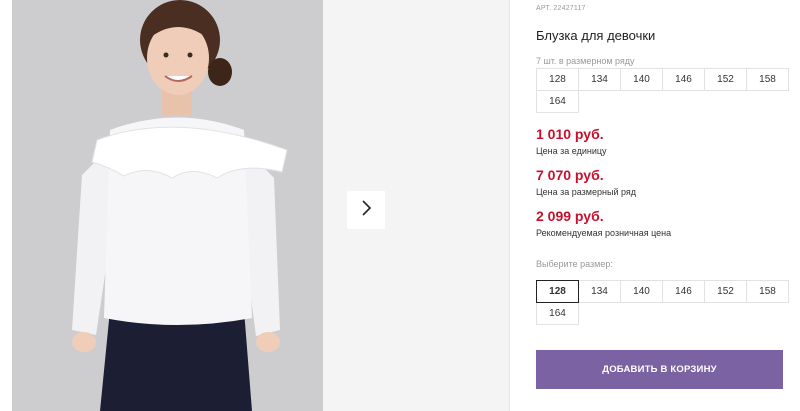  What do you see at coordinates (585, 61) in the screenshot?
I see `size-row-hint: 7 шт. в размерном ряду` at bounding box center [585, 61].